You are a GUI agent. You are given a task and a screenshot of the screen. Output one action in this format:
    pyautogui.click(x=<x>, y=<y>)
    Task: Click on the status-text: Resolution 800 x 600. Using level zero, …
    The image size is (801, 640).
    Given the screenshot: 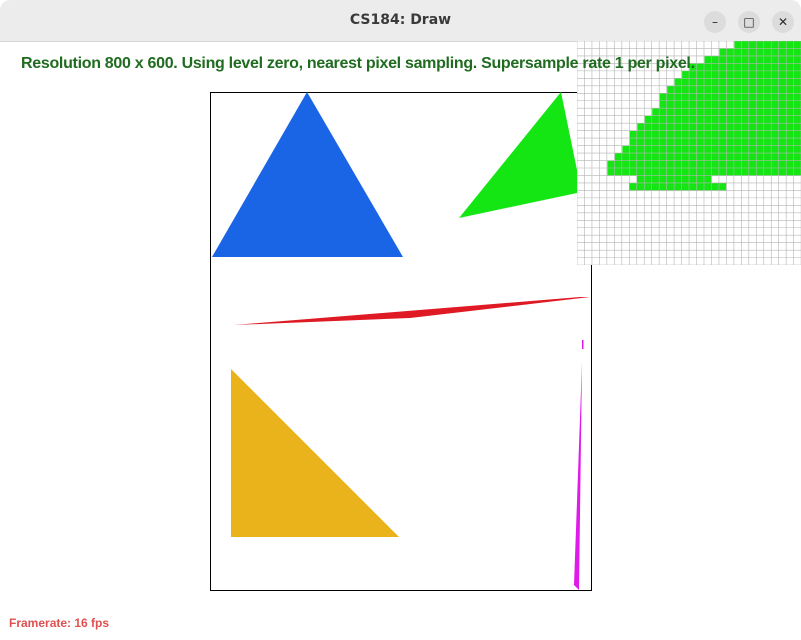 What is the action you would take?
    pyautogui.click(x=358, y=63)
    